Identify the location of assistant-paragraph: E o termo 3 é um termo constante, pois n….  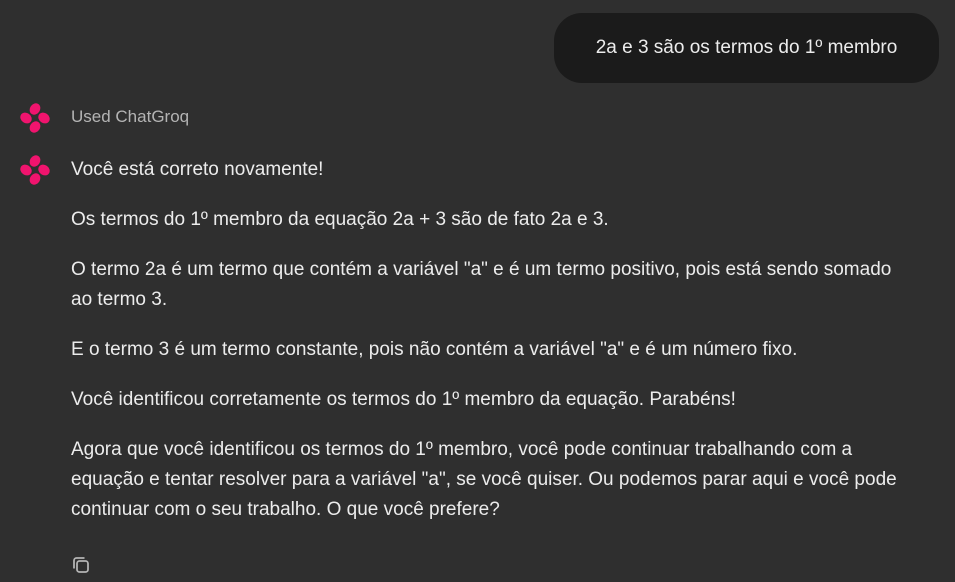
(434, 349).